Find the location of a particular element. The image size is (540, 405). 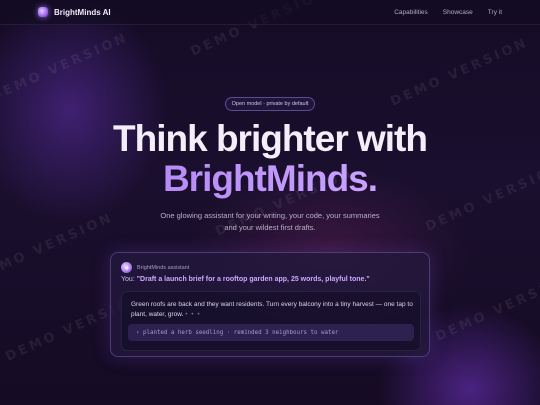

assistant-header: BrightMinds assistant is located at coordinates (155, 267).